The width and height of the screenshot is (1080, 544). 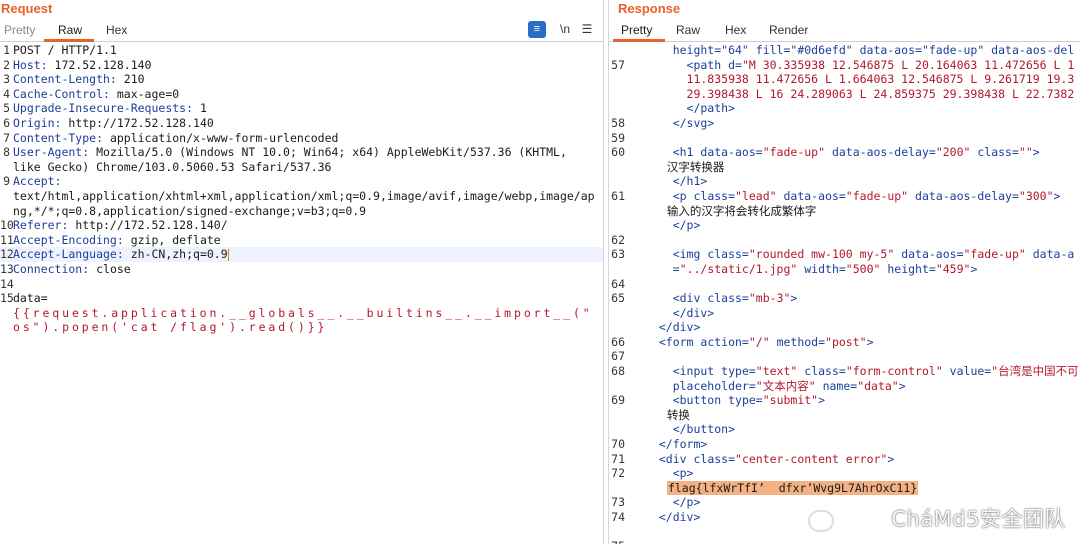 What do you see at coordinates (649, 8) in the screenshot?
I see `response-title: Response` at bounding box center [649, 8].